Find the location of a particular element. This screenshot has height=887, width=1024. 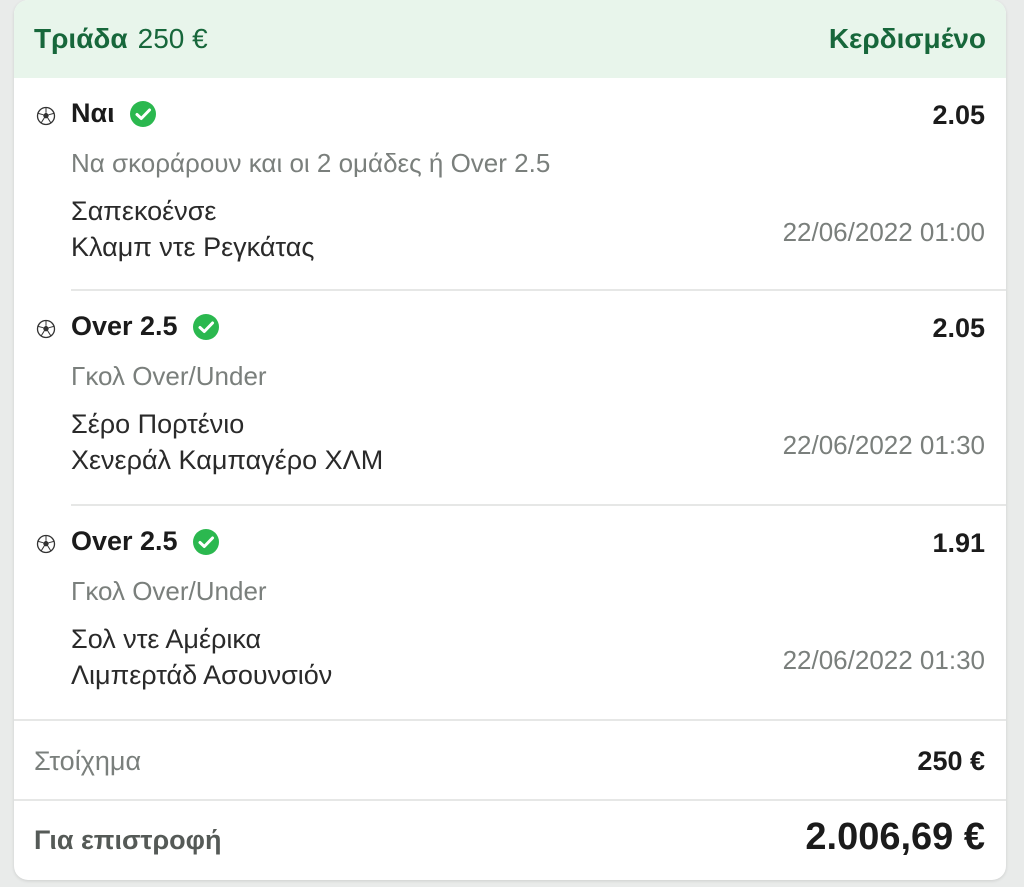

selection-pick: Ναι is located at coordinates (114, 113).